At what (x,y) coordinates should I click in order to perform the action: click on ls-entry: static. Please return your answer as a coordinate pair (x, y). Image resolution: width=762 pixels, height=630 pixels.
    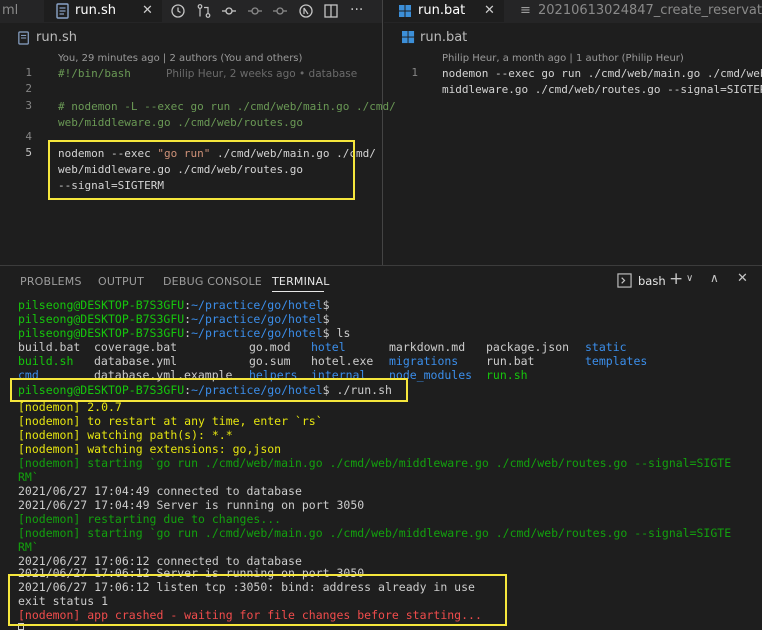
    Looking at the image, I should click on (606, 347).